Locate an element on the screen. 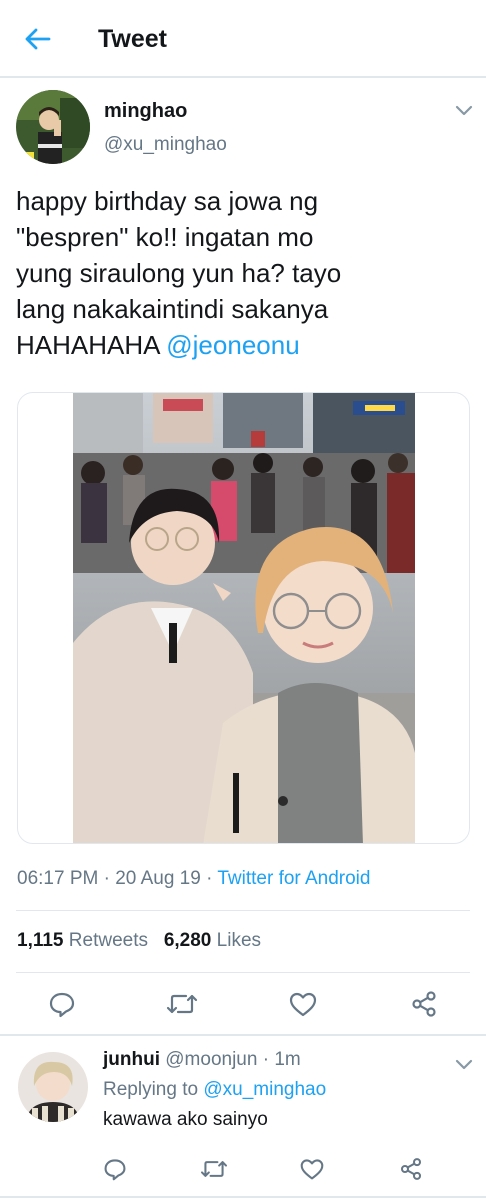 The height and width of the screenshot is (1200, 486). reply-header: junhui @moonjun · 1m is located at coordinates (202, 1060).